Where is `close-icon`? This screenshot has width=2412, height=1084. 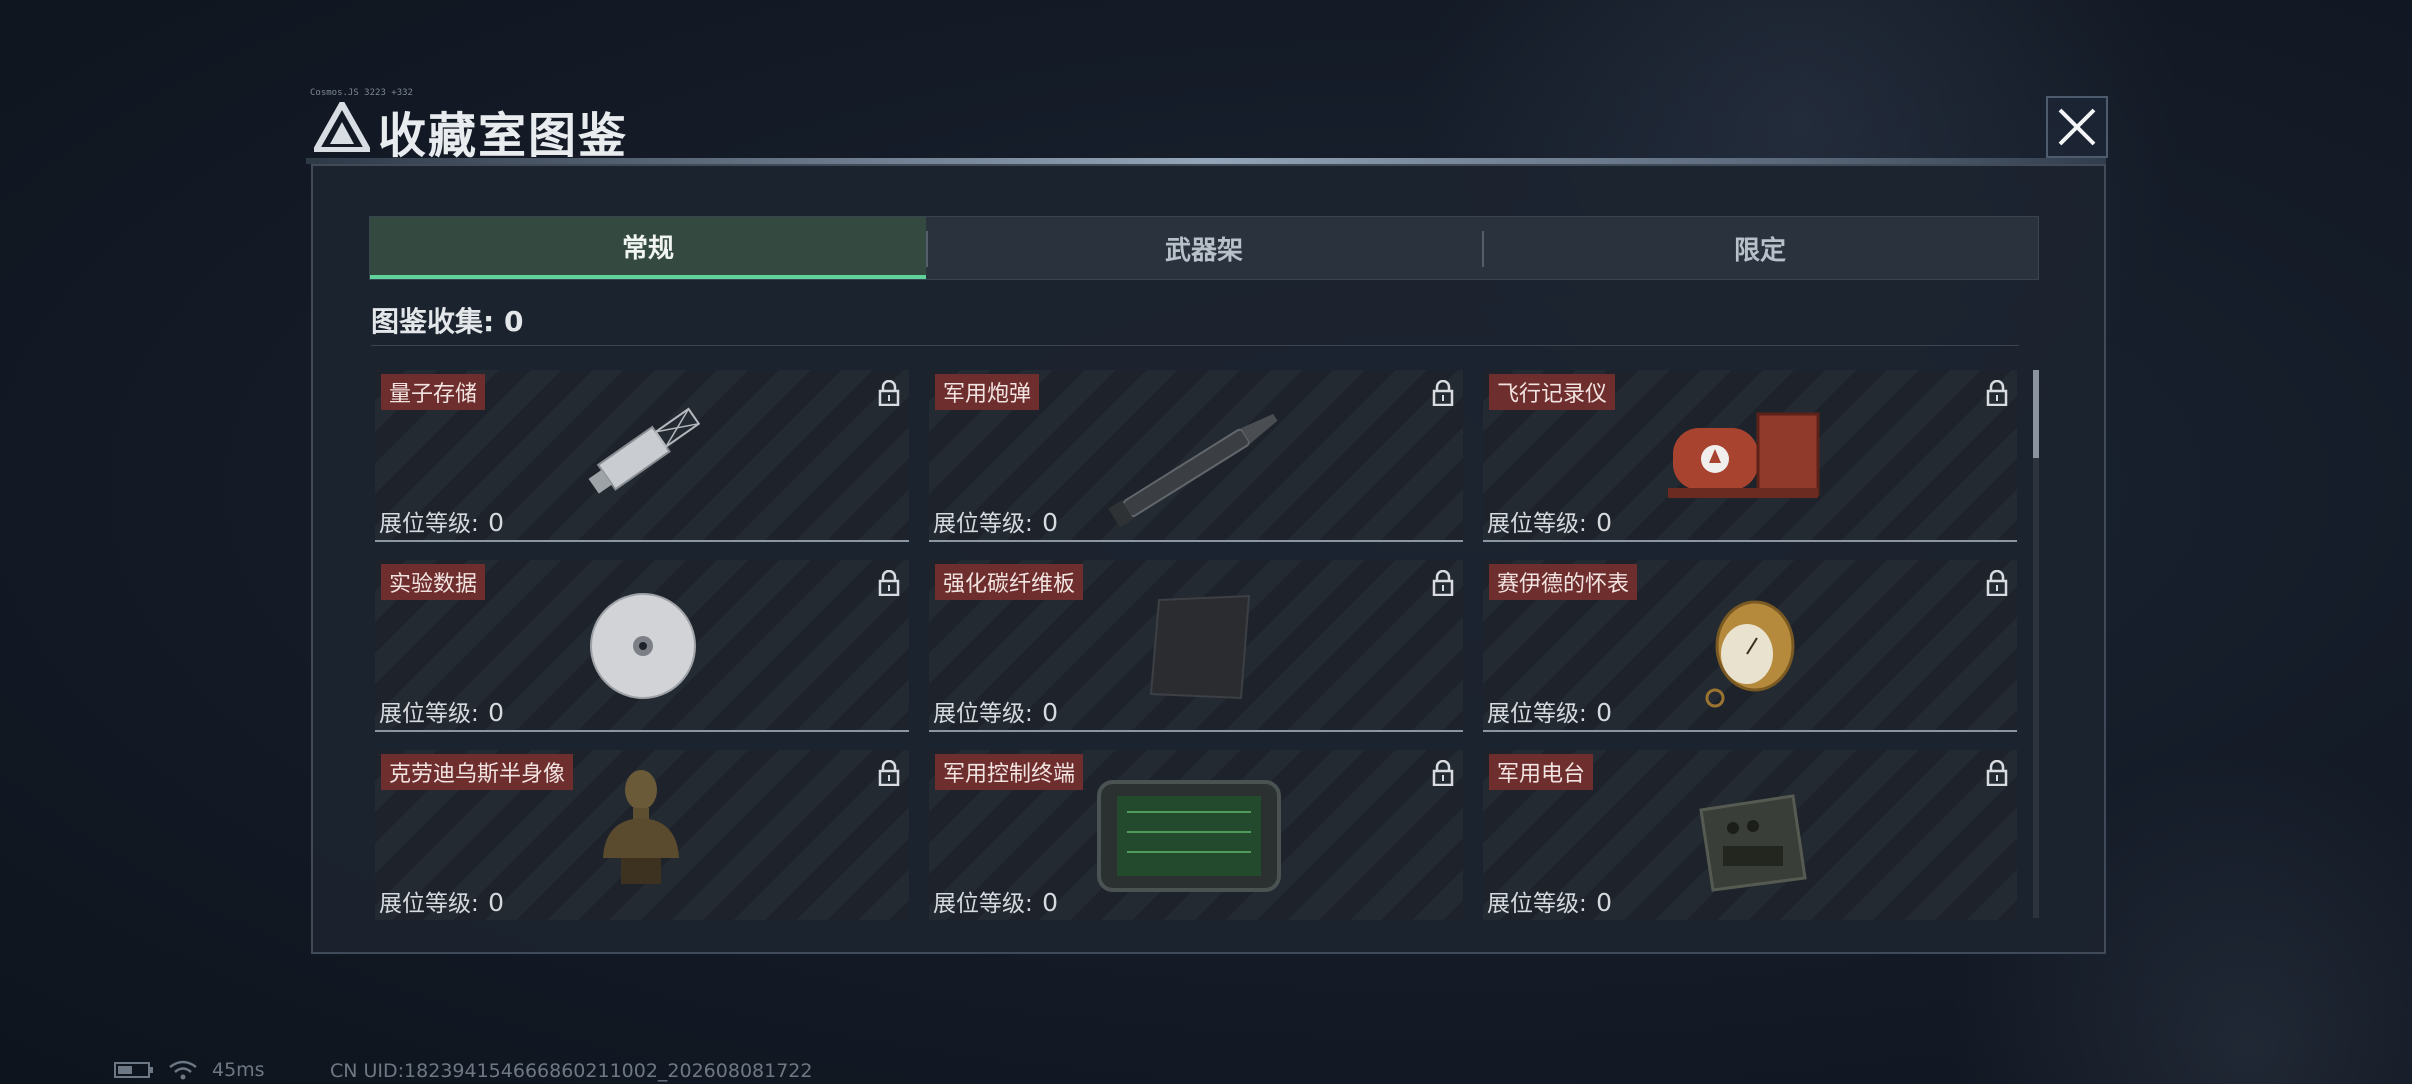
close-icon is located at coordinates (2077, 127).